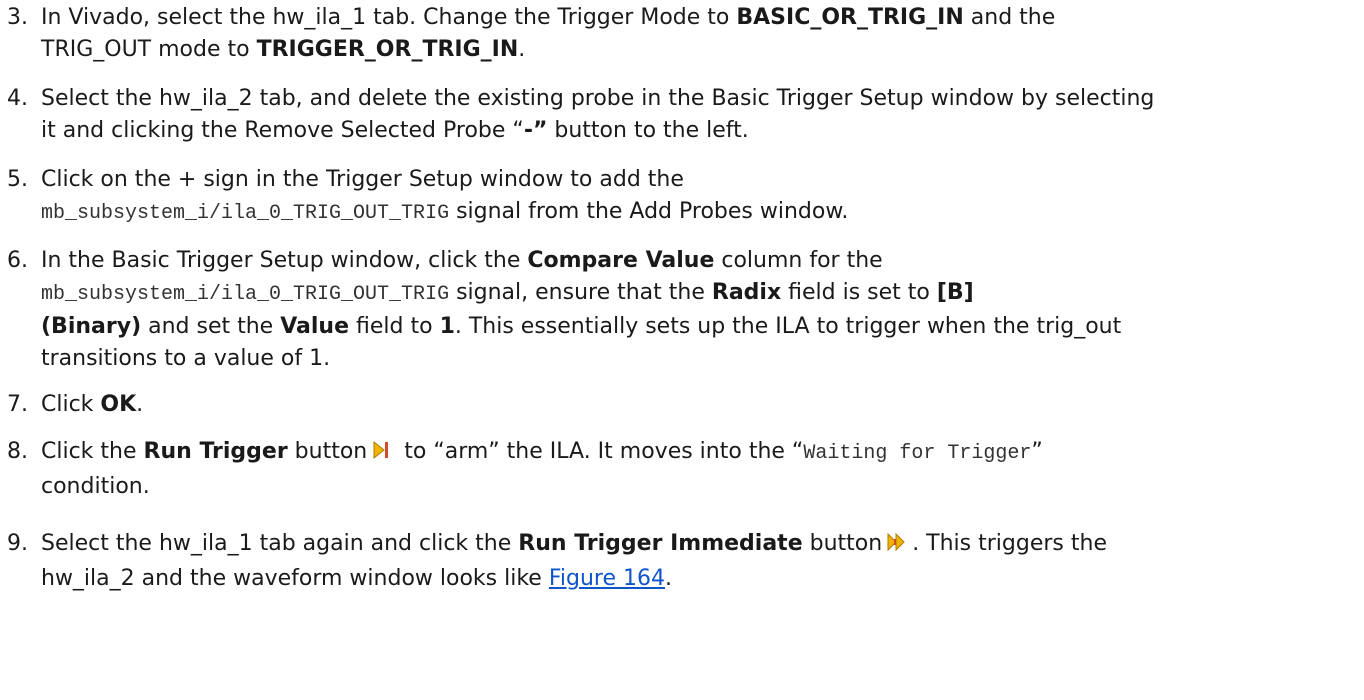  What do you see at coordinates (648, 130) in the screenshot?
I see `text-run: button to the left.` at bounding box center [648, 130].